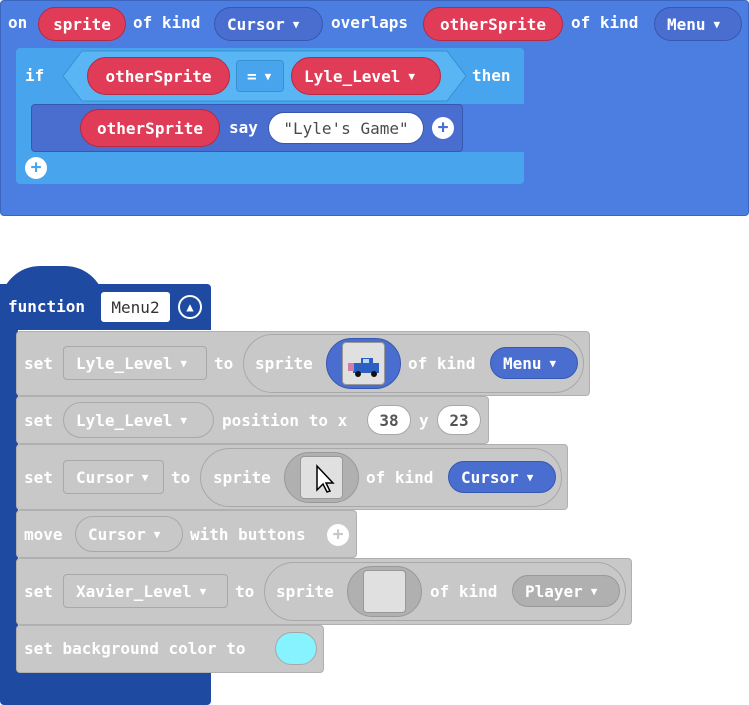  Describe the element at coordinates (554, 591) in the screenshot. I see `kind-value-5: Player` at that location.